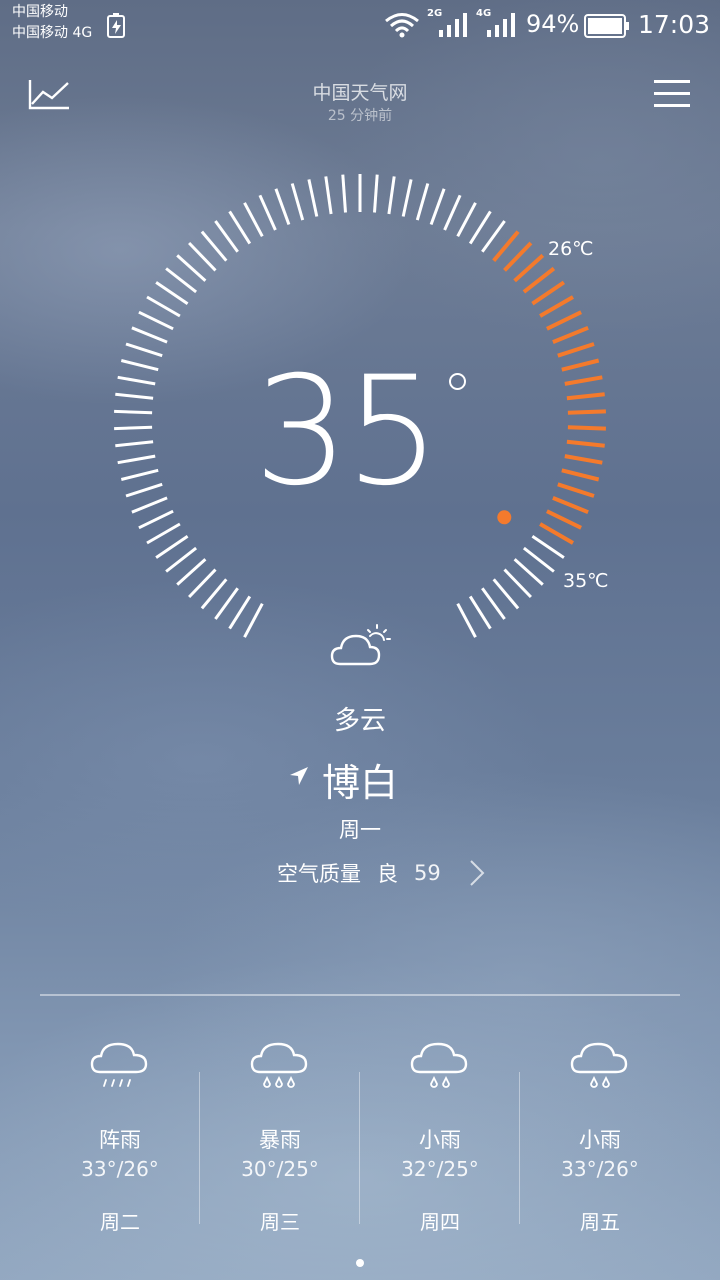  Describe the element at coordinates (440, 1132) in the screenshot. I see `forecast-day: 小雨 32°/25° 周四` at that location.